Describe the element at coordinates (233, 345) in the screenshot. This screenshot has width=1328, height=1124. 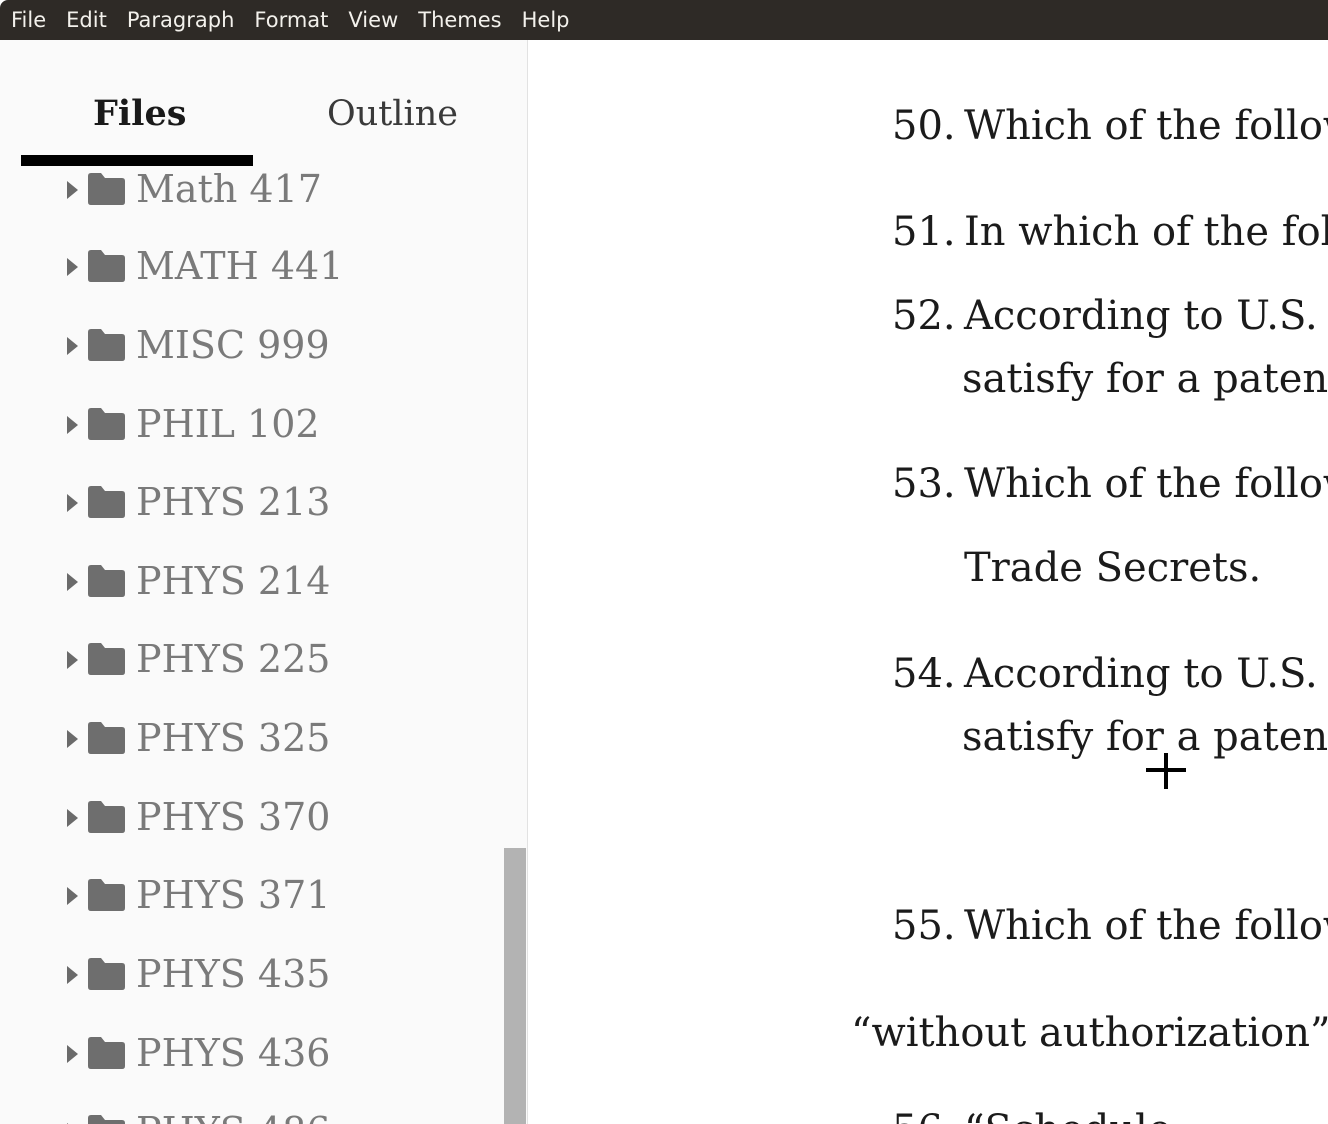
I see `folder-label: MISC 999` at that location.